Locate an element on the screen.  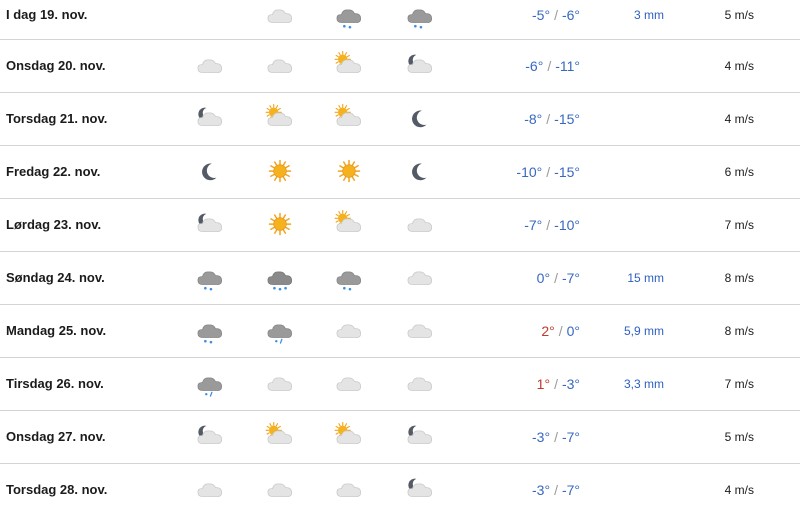
temperature-range: 1° / -3° is located at coordinates (558, 384).